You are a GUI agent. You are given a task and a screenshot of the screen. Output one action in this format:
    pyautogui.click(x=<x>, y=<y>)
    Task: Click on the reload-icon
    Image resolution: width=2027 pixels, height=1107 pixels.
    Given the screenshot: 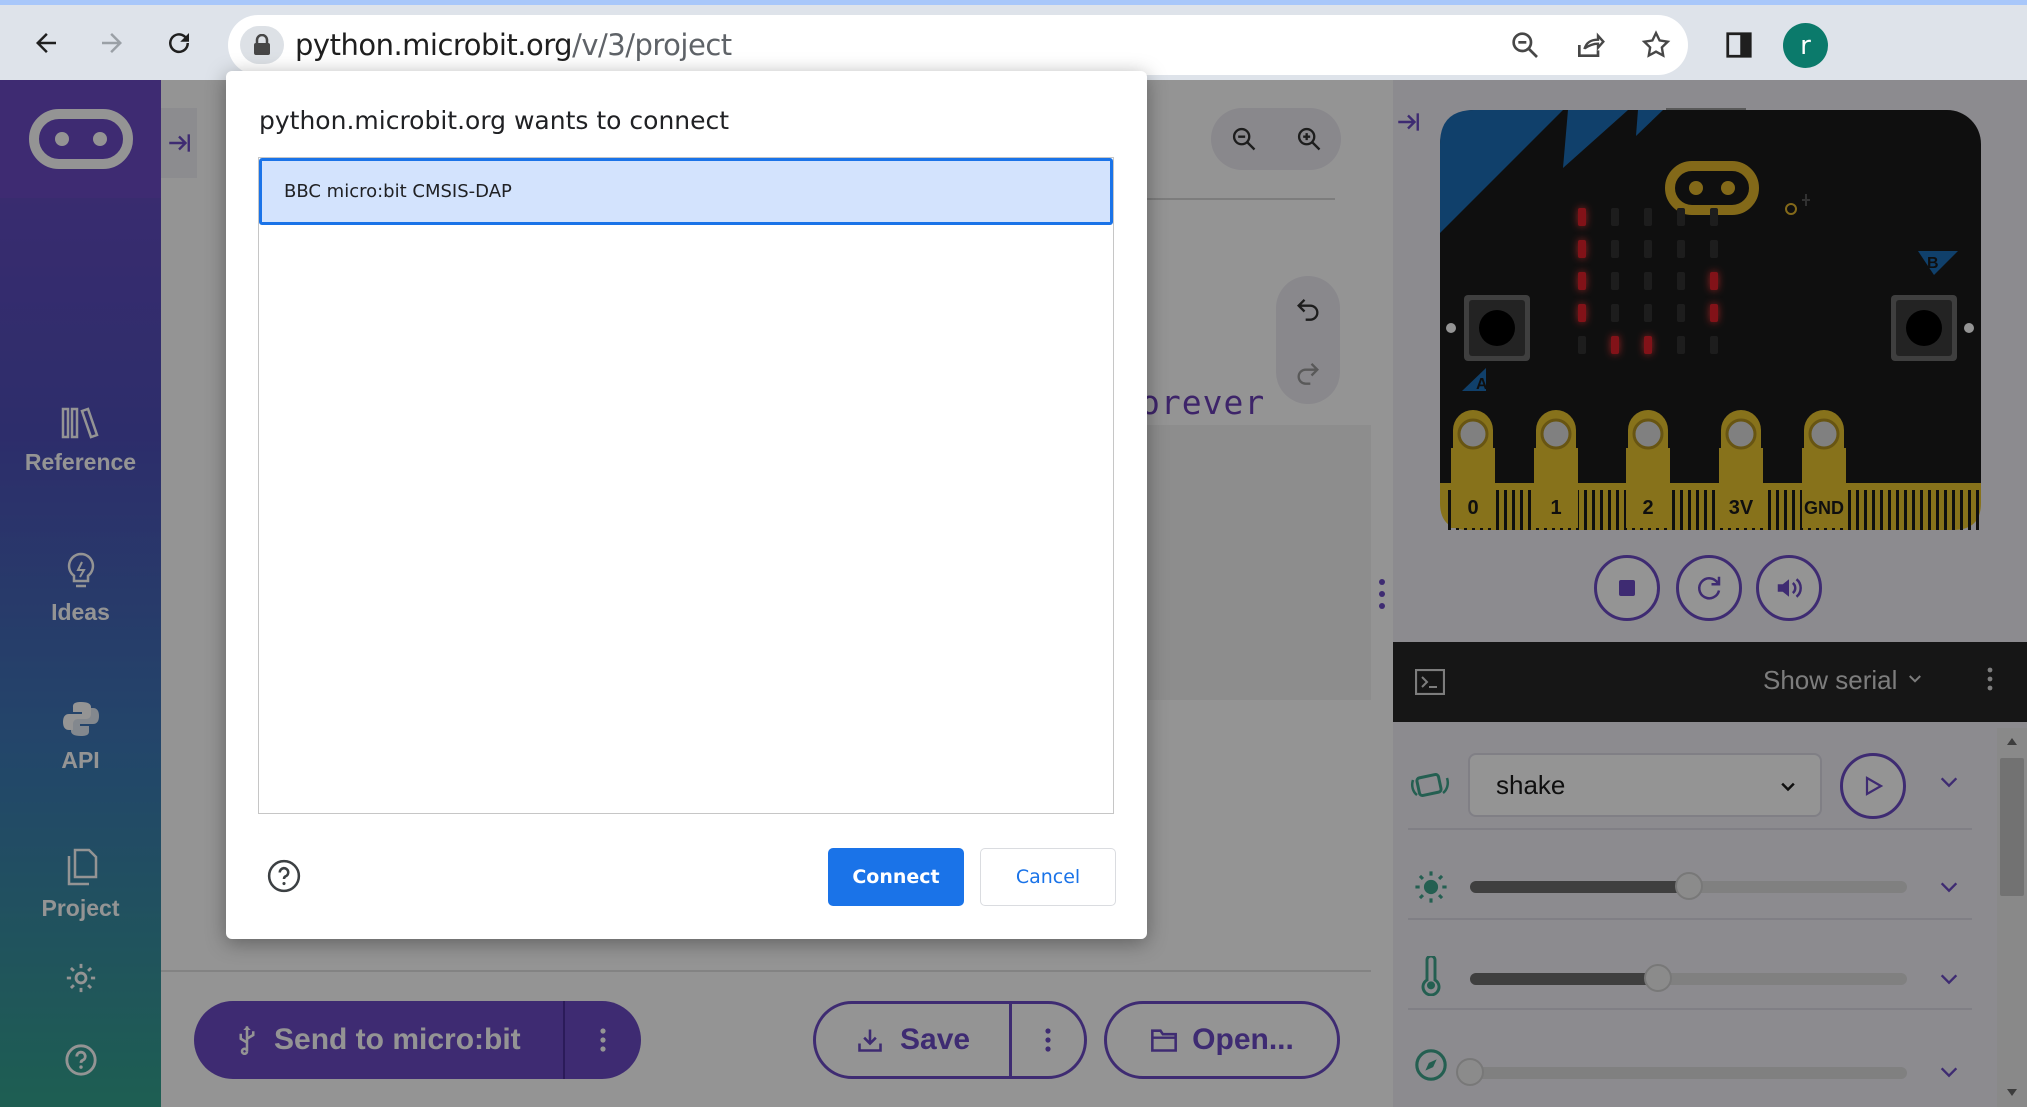 What is the action you would take?
    pyautogui.click(x=179, y=43)
    